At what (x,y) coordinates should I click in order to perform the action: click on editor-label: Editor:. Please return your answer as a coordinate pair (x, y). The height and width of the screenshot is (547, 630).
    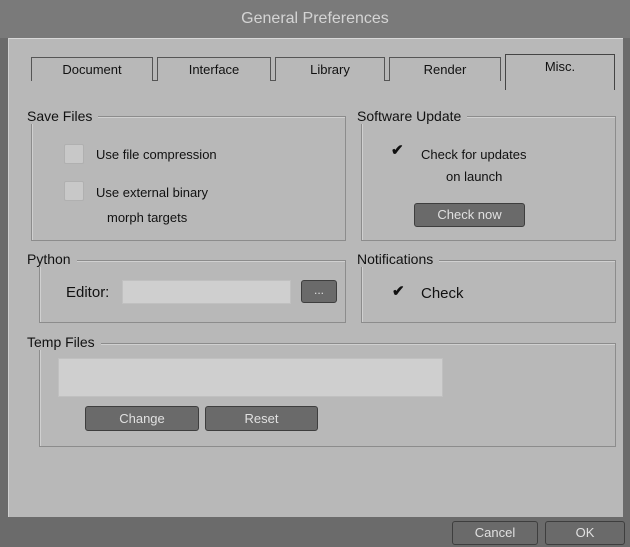
    Looking at the image, I should click on (88, 292).